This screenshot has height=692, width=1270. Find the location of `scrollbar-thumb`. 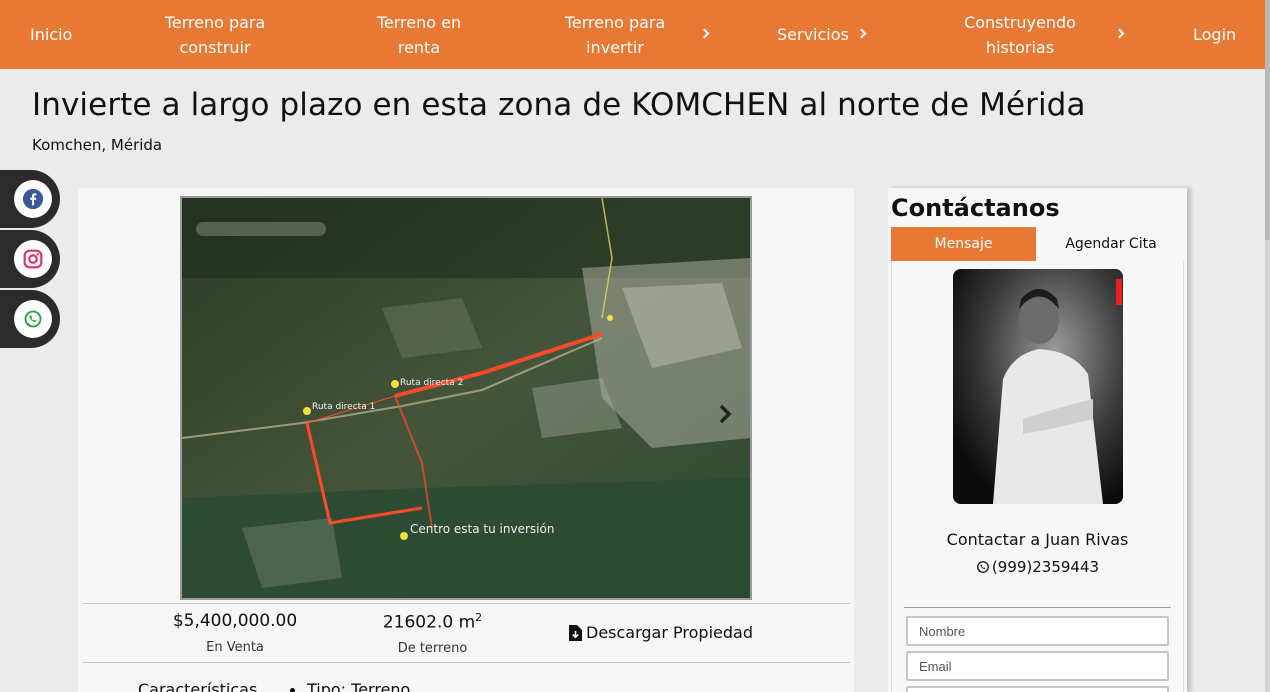

scrollbar-thumb is located at coordinates (1267, 120).